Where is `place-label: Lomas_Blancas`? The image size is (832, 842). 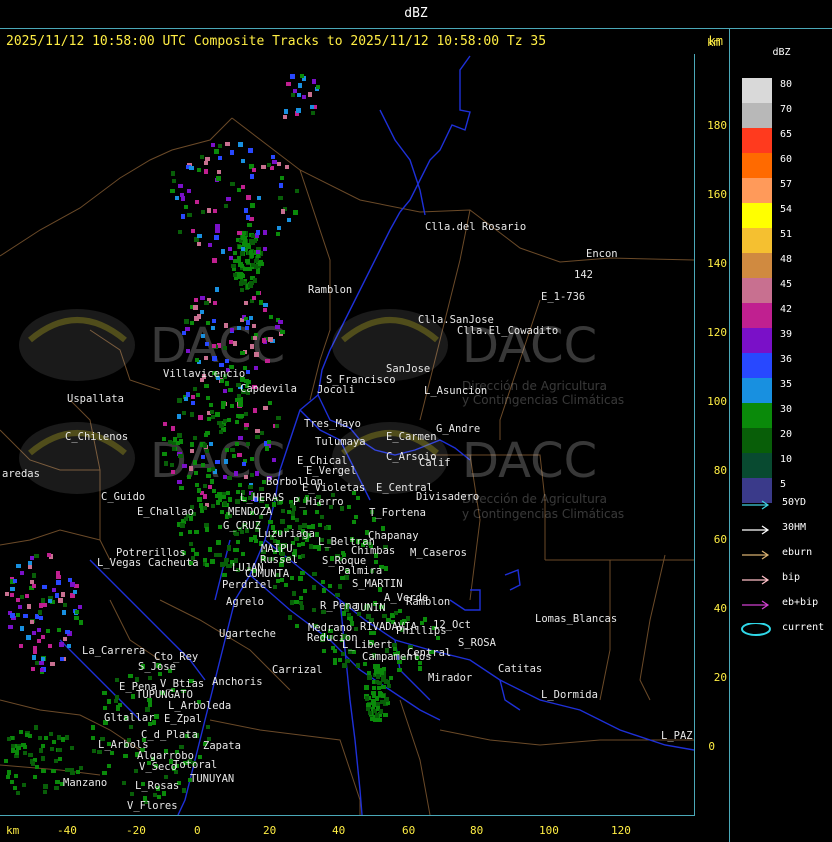
place-label: Lomas_Blancas is located at coordinates (576, 619).